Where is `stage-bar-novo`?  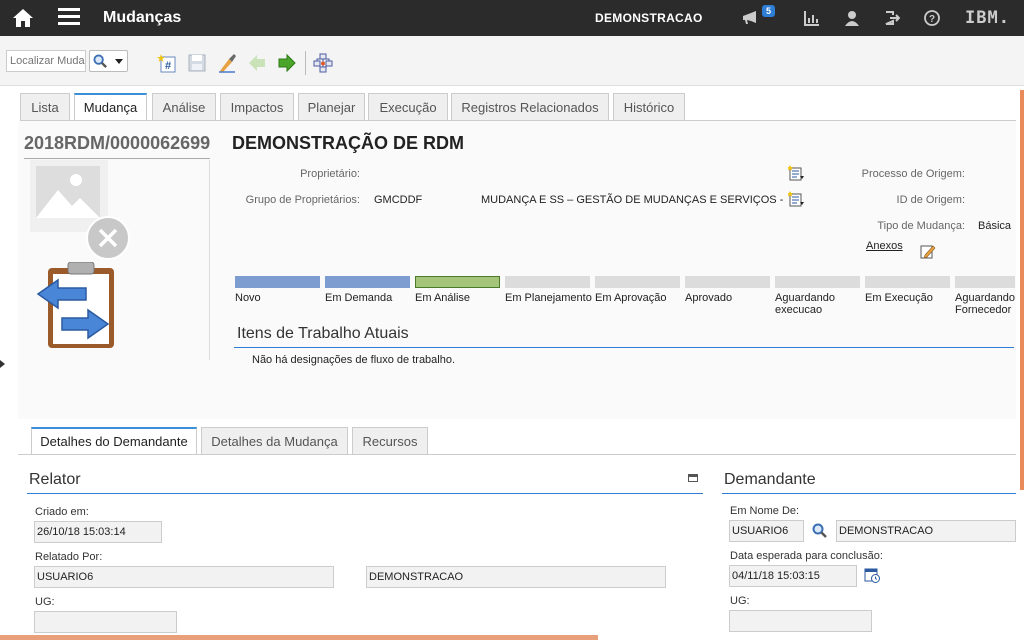 stage-bar-novo is located at coordinates (277, 282).